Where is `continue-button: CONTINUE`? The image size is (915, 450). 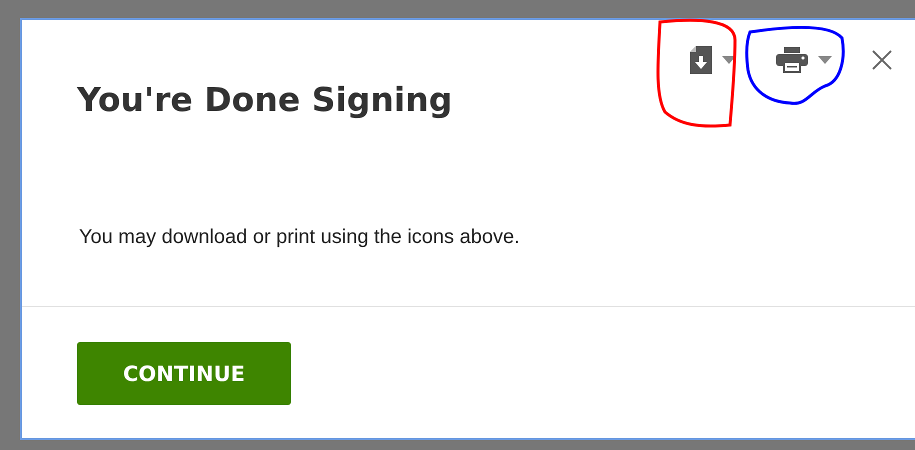 continue-button: CONTINUE is located at coordinates (184, 373).